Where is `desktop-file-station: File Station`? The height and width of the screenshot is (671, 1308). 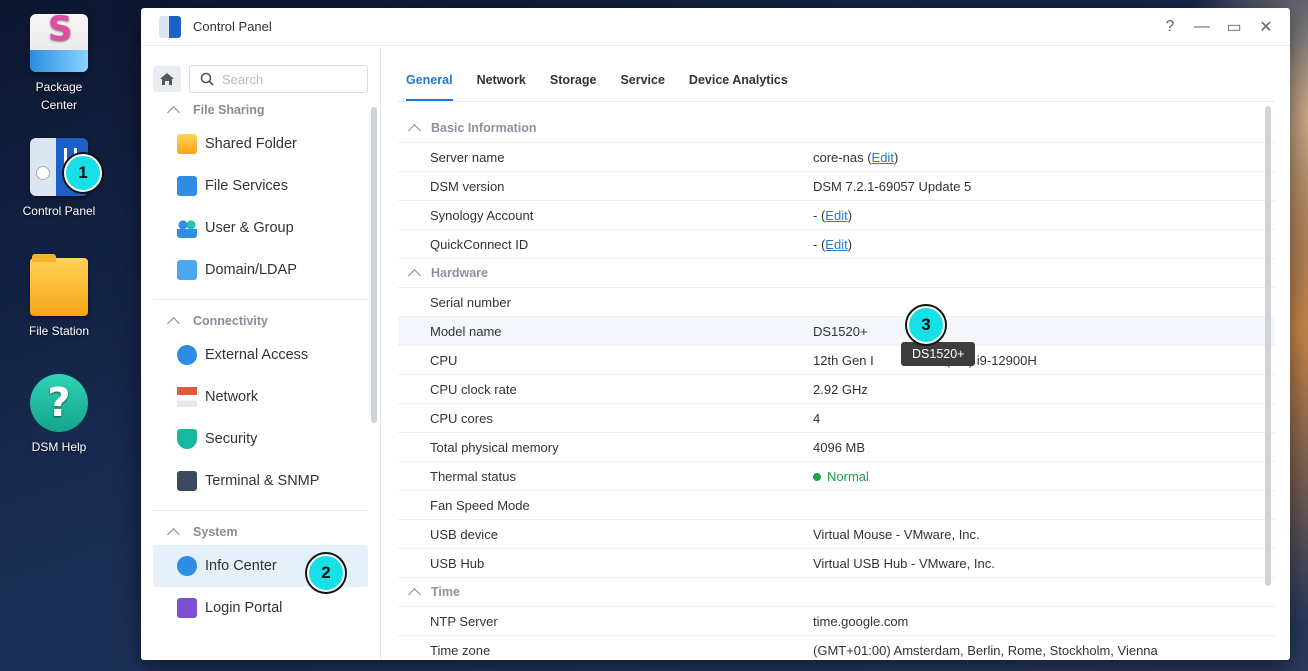
desktop-file-station: File Station is located at coordinates (59, 297).